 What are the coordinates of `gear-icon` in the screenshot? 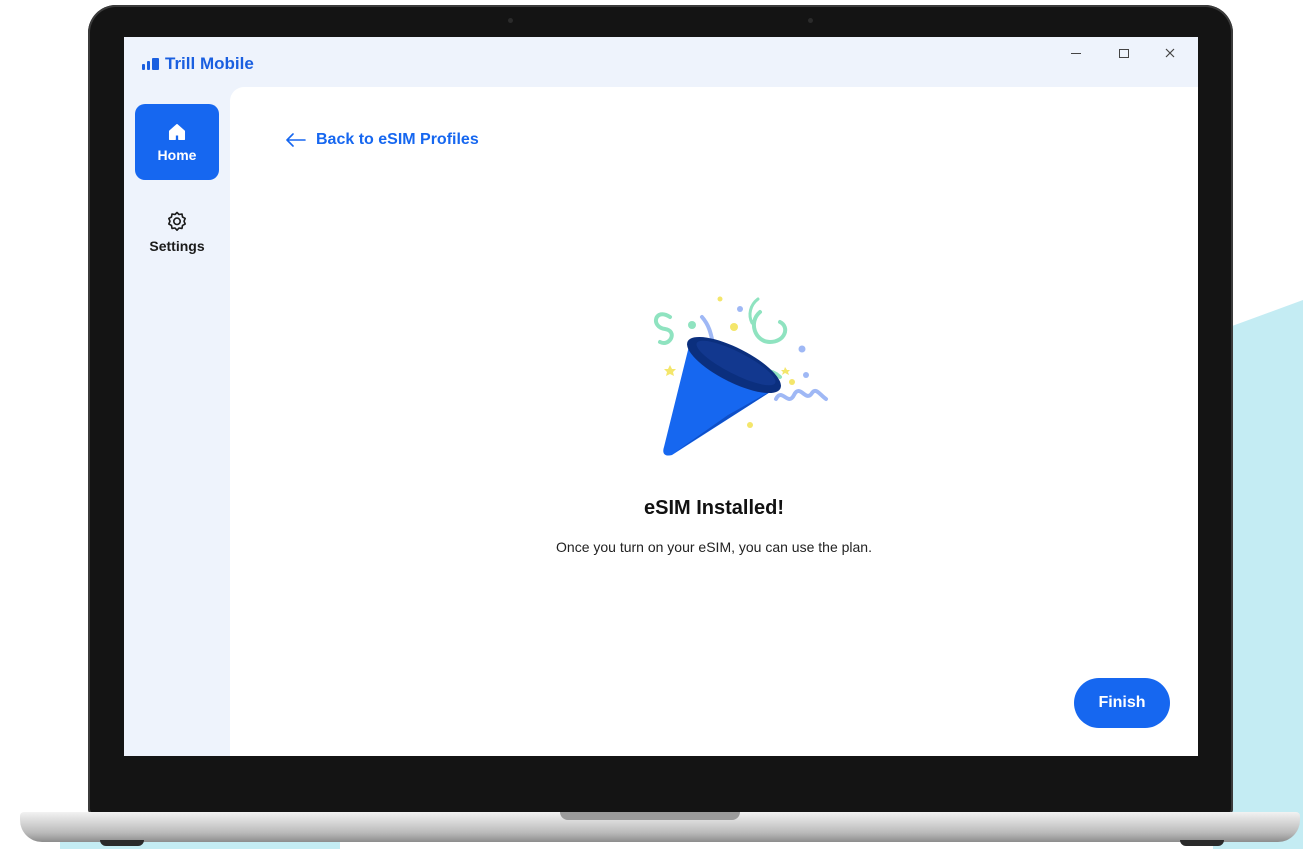 It's located at (177, 221).